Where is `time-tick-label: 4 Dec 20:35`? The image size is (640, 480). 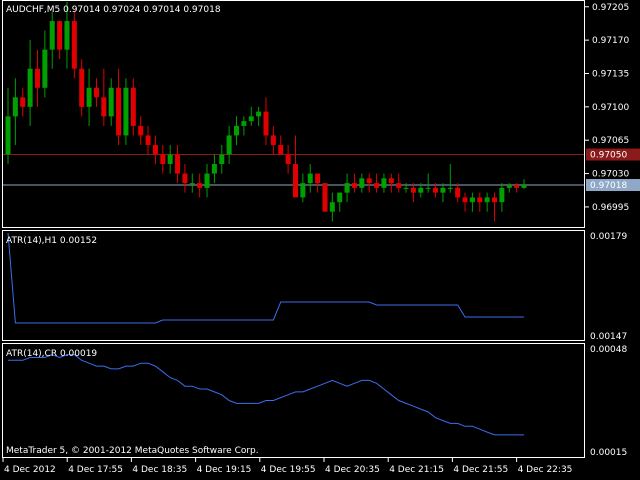
time-tick-label: 4 Dec 20:35 is located at coordinates (352, 470).